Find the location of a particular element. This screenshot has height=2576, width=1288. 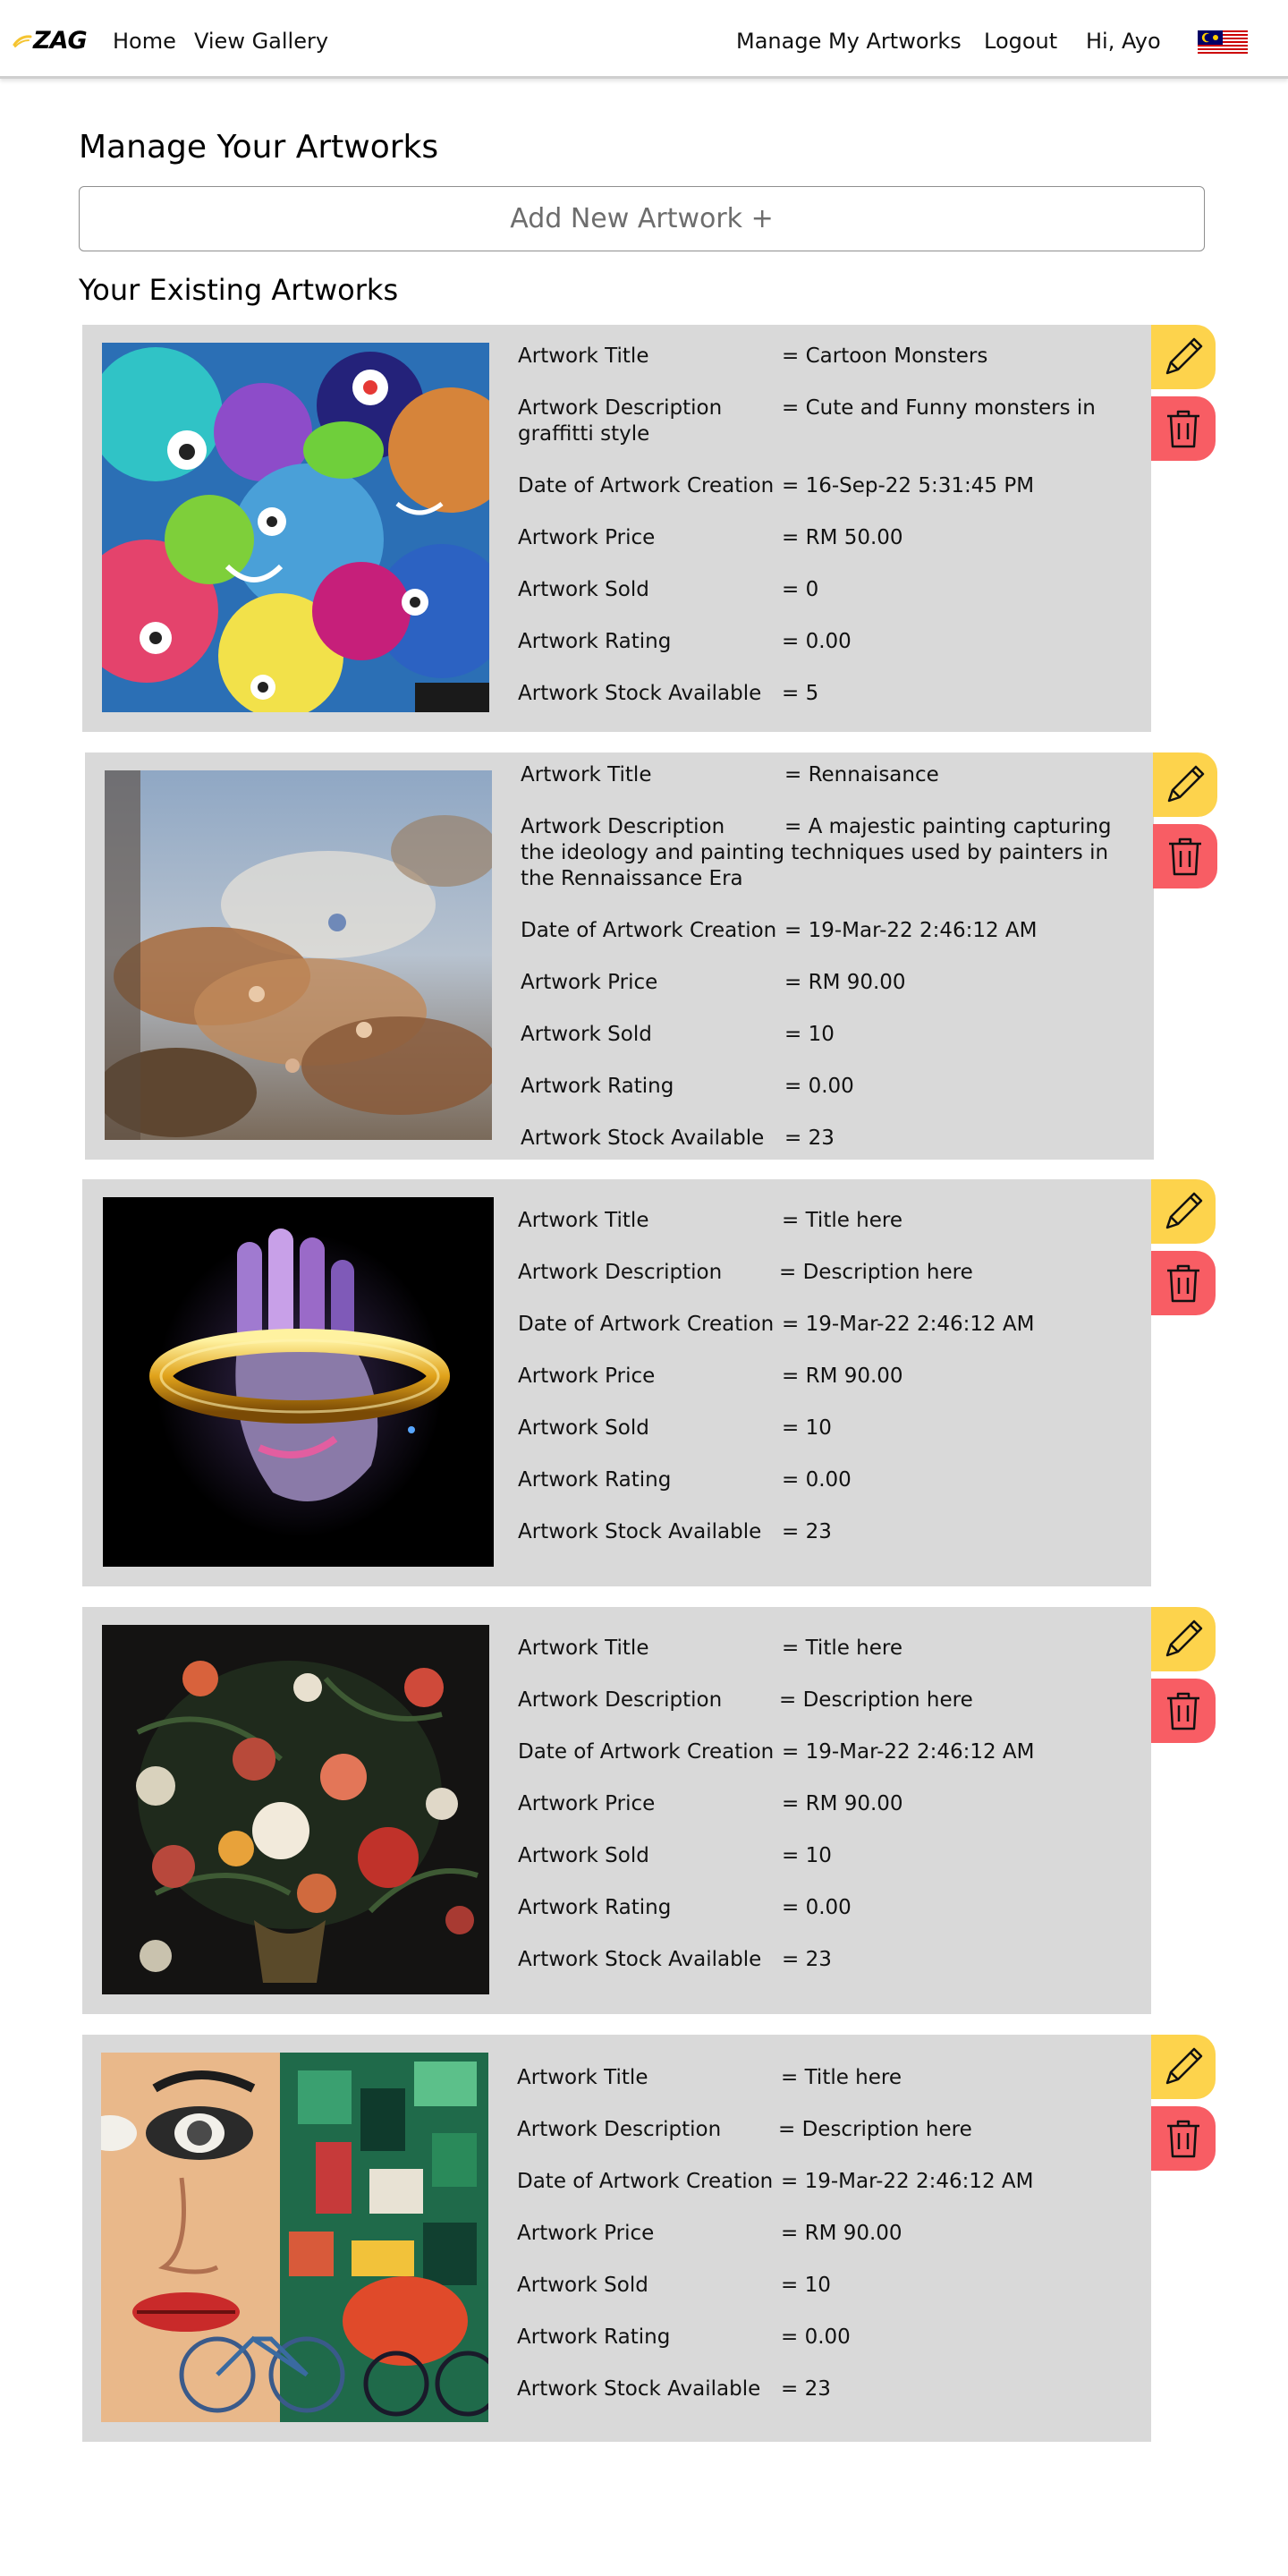

value-artwork-sold: = 0 is located at coordinates (800, 589).